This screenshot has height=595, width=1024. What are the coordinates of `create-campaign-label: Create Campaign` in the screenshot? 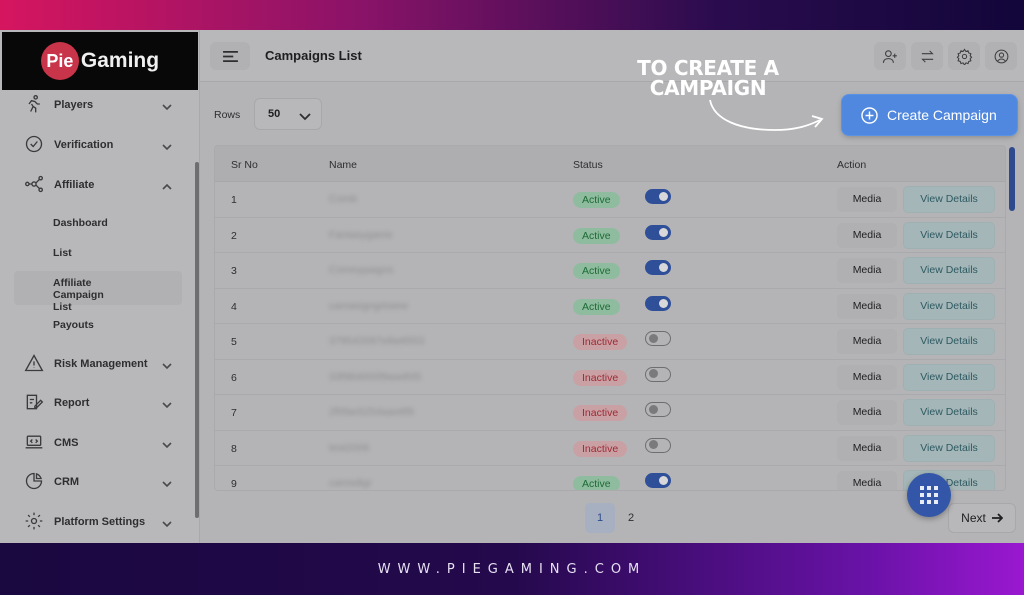 It's located at (942, 115).